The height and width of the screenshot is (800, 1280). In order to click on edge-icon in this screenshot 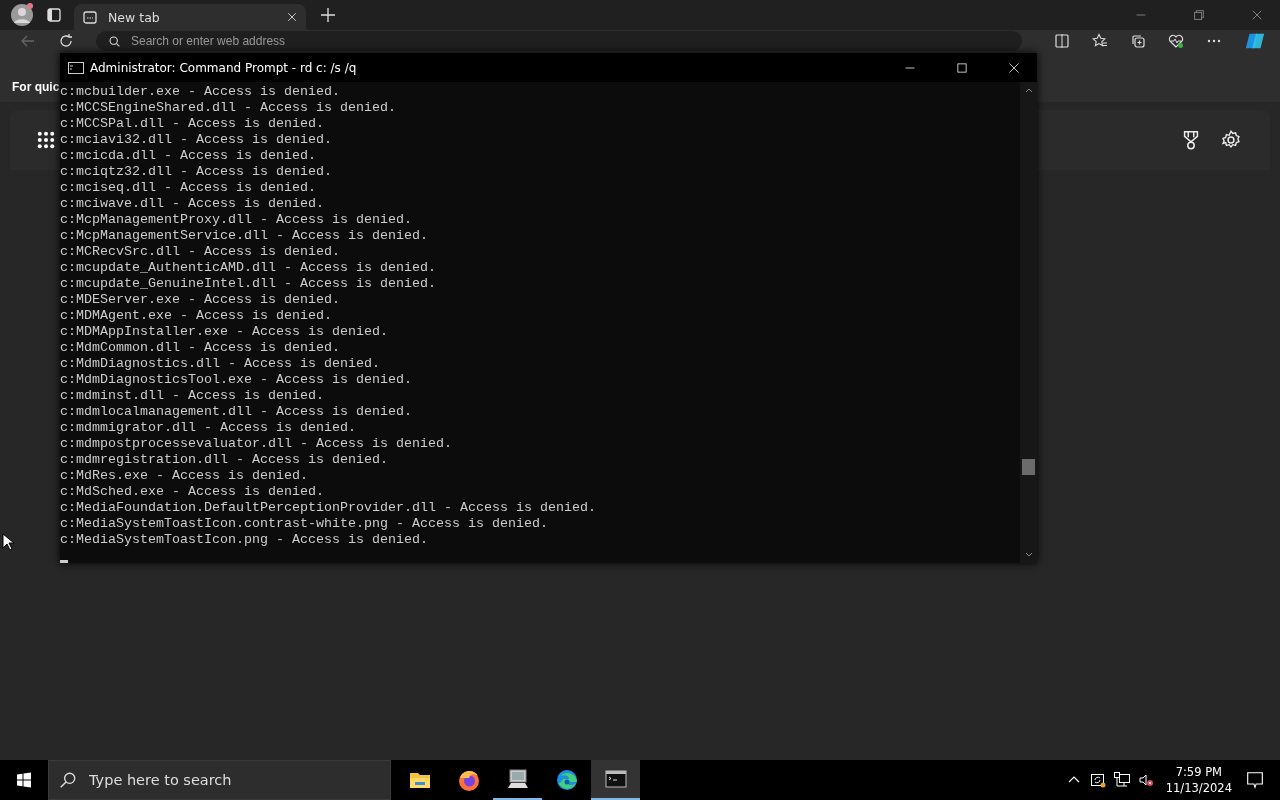, I will do `click(566, 780)`.